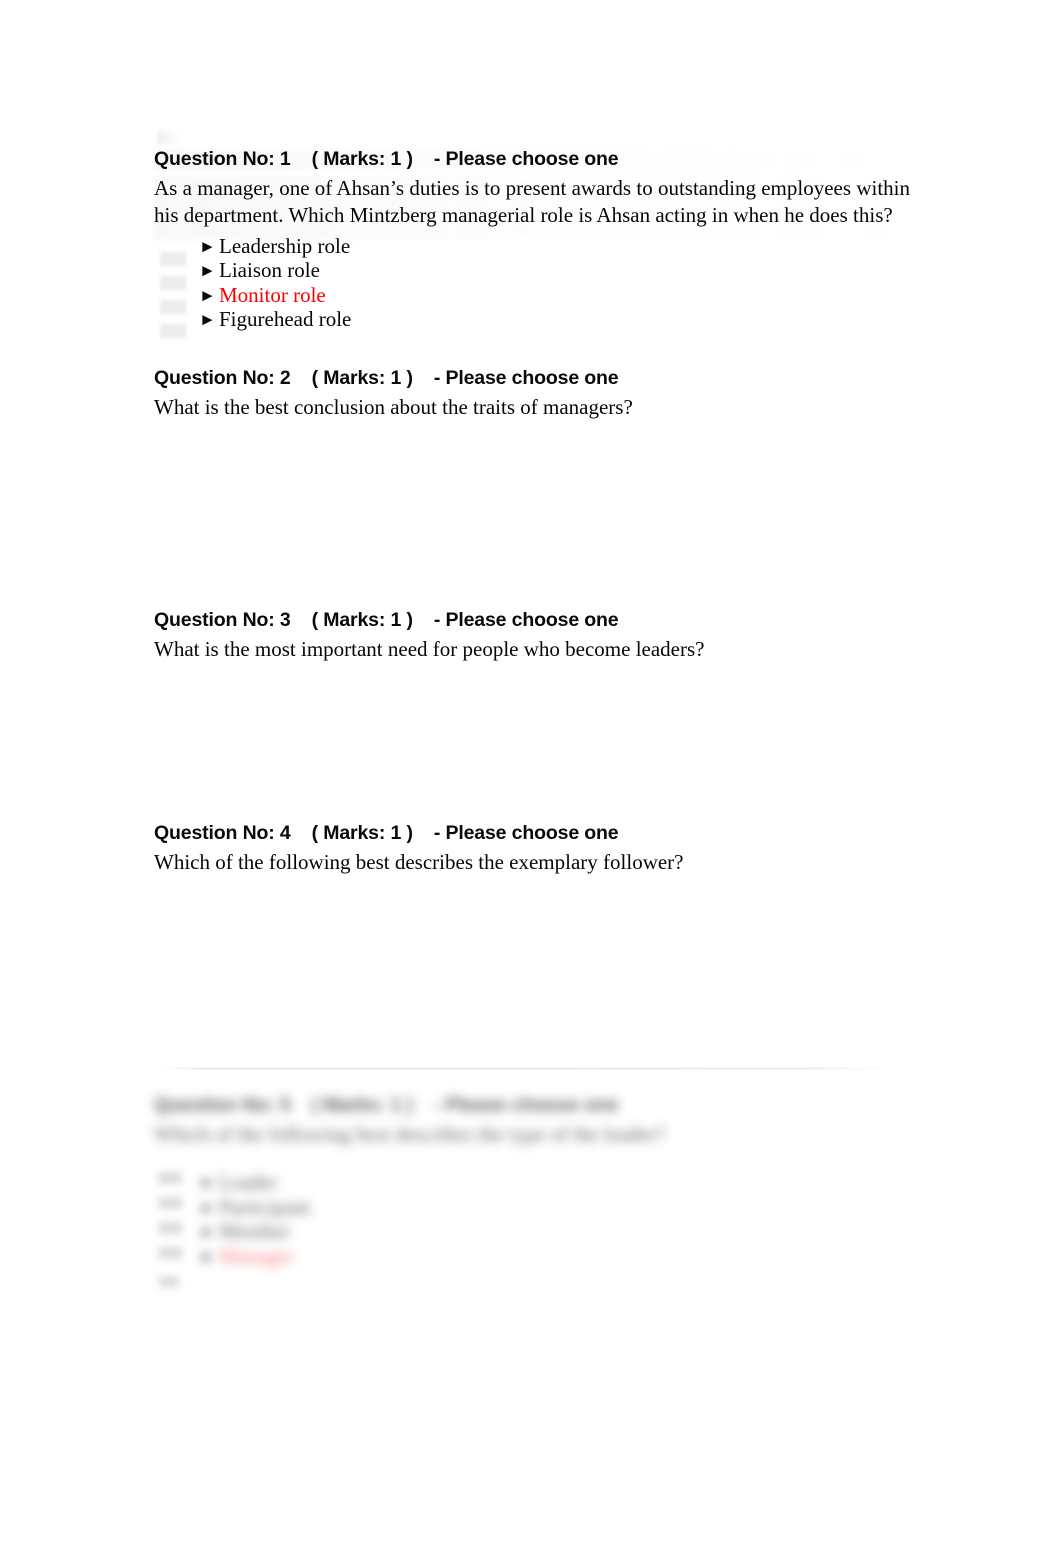  I want to click on option-item: ► Figurehead role, so click(554, 319).